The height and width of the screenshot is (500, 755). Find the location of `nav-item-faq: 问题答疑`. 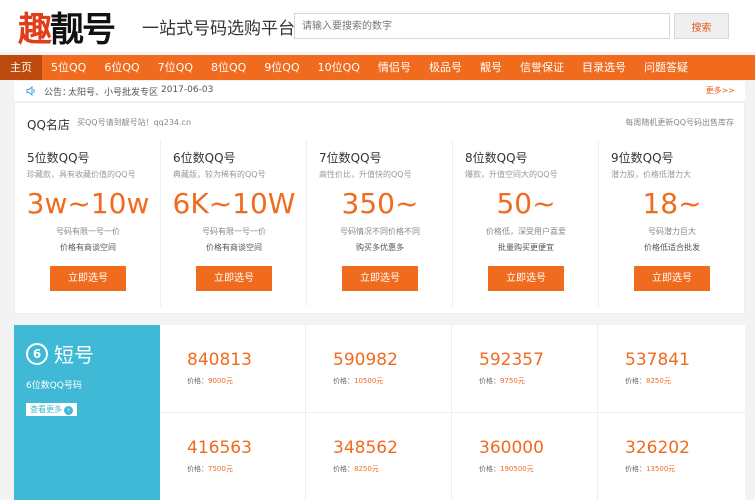

nav-item-faq: 问题答疑 is located at coordinates (666, 67).